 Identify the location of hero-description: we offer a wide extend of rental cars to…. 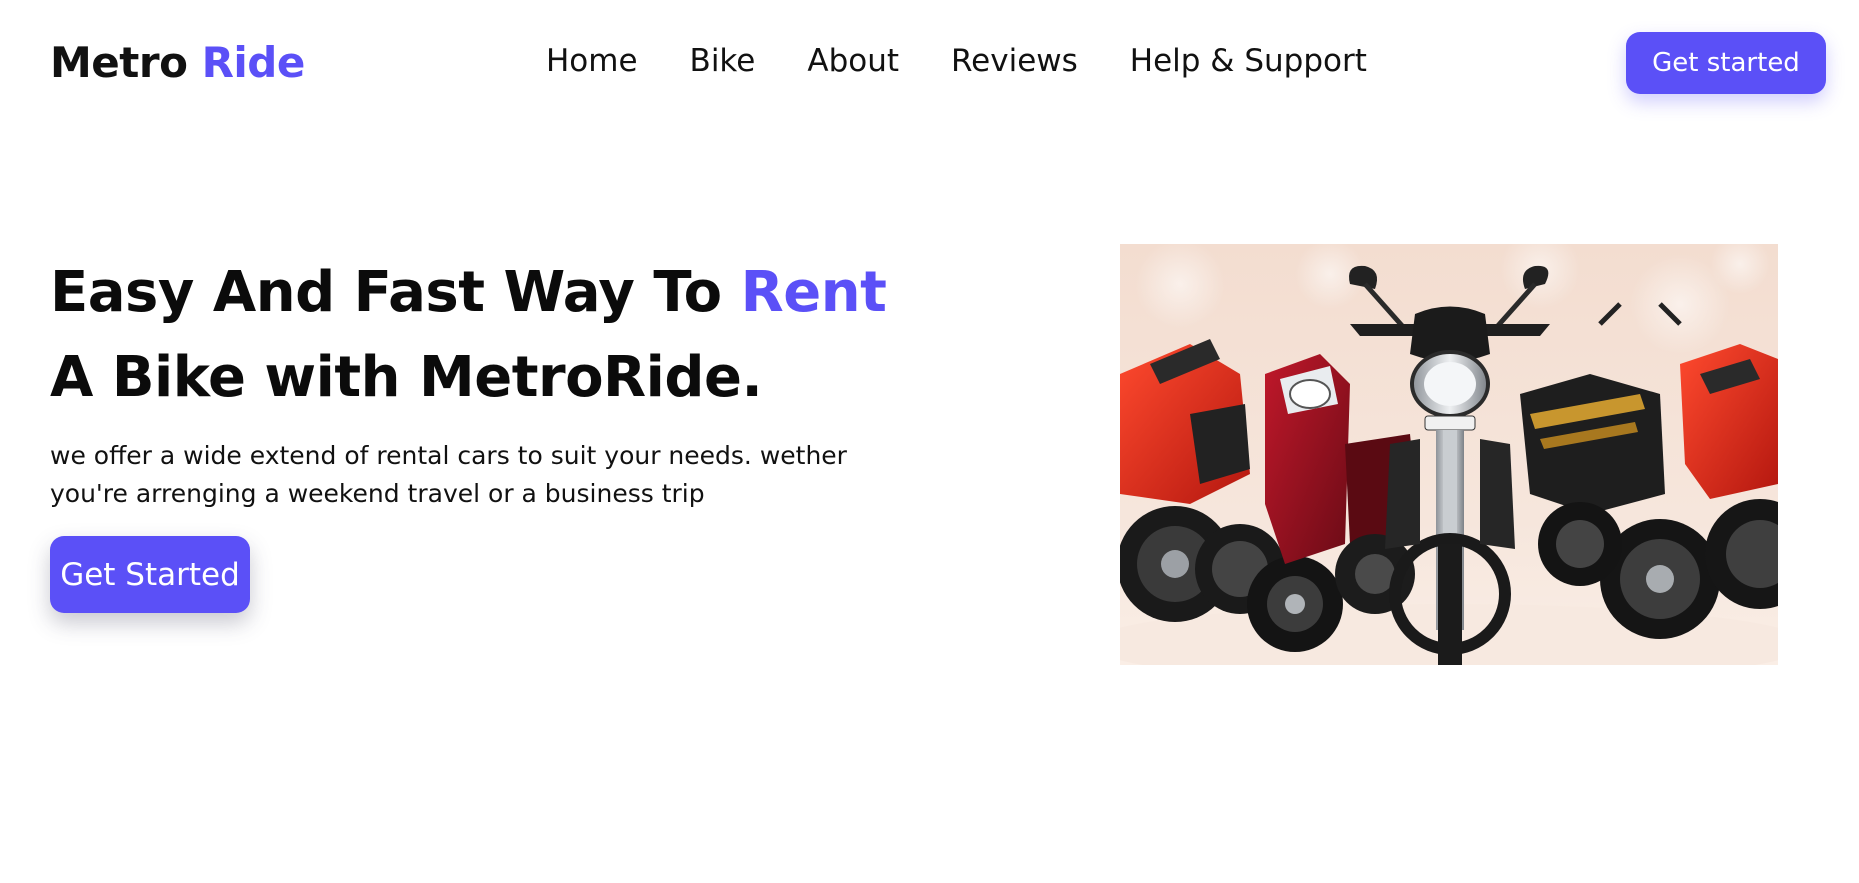
(448, 474).